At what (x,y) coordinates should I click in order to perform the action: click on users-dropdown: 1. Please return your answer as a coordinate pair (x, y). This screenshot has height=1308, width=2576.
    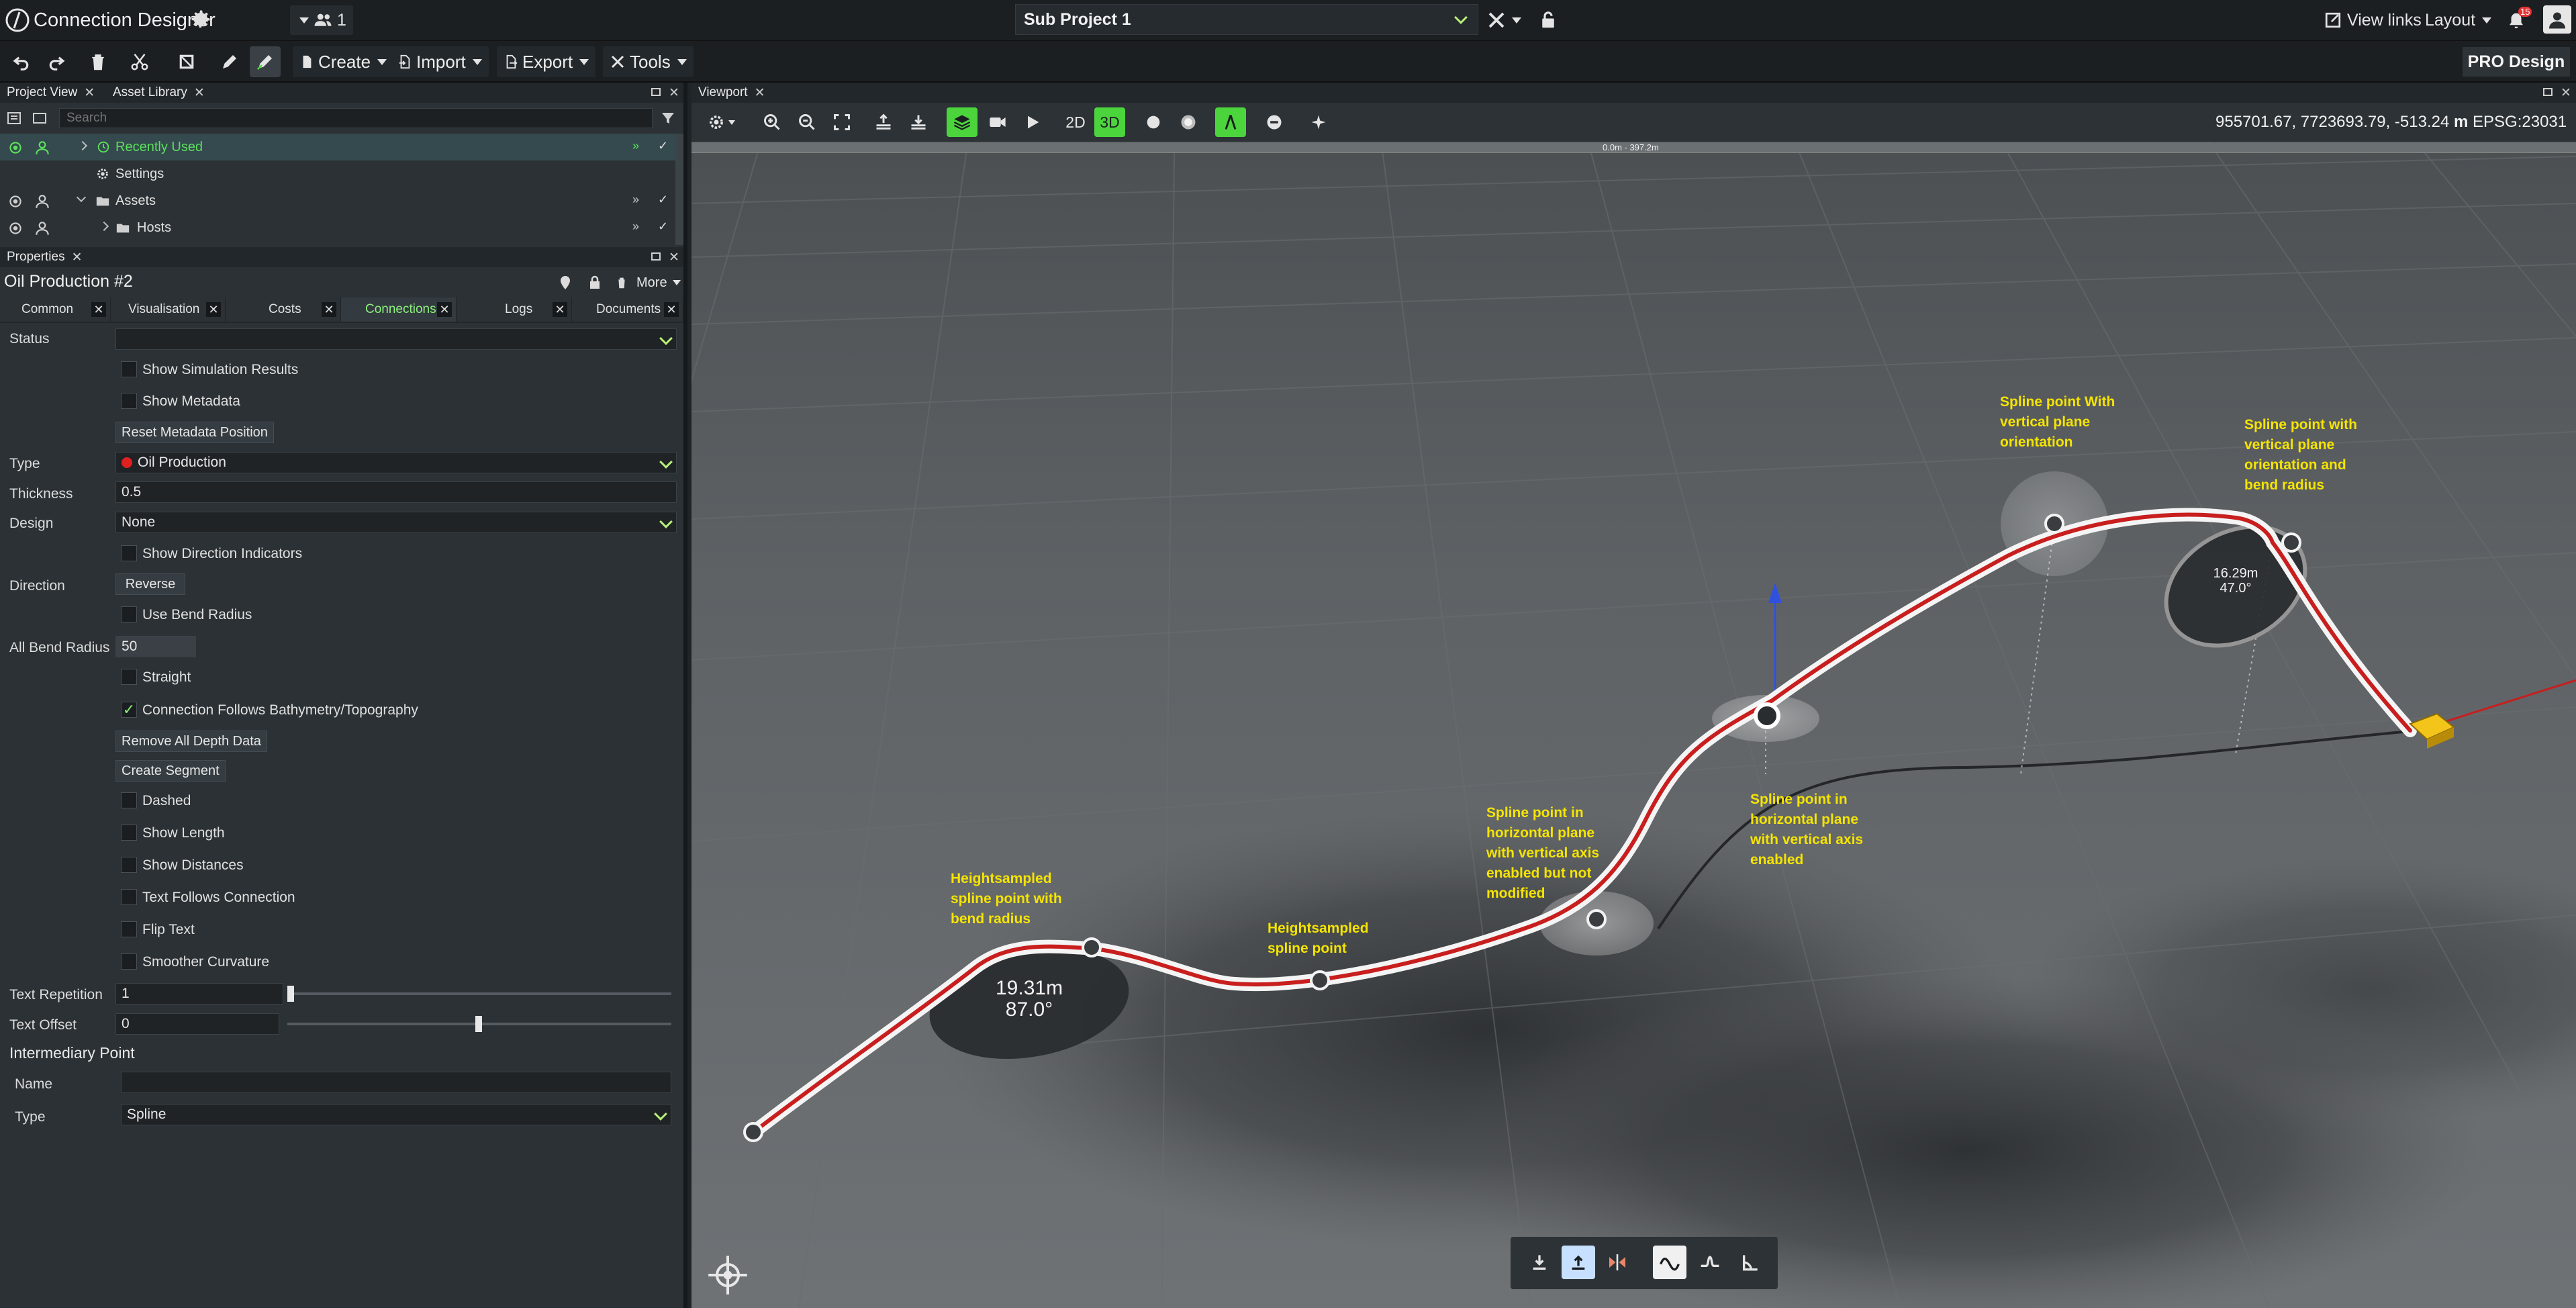
    Looking at the image, I should click on (321, 20).